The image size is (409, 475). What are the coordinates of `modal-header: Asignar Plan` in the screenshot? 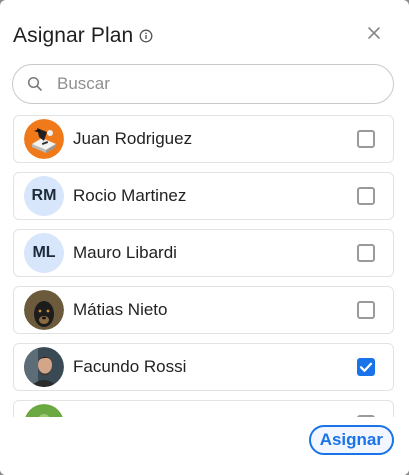 It's located at (83, 36).